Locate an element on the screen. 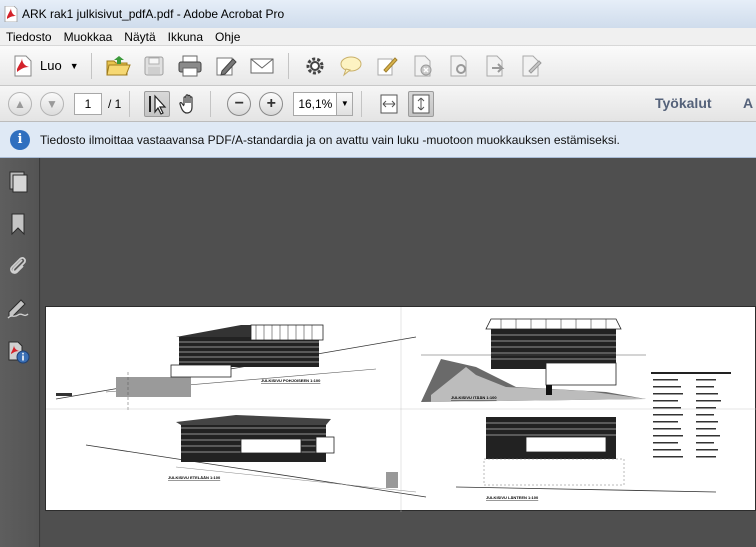 This screenshot has width=756, height=547. zoom-value: 16,1% is located at coordinates (315, 103).